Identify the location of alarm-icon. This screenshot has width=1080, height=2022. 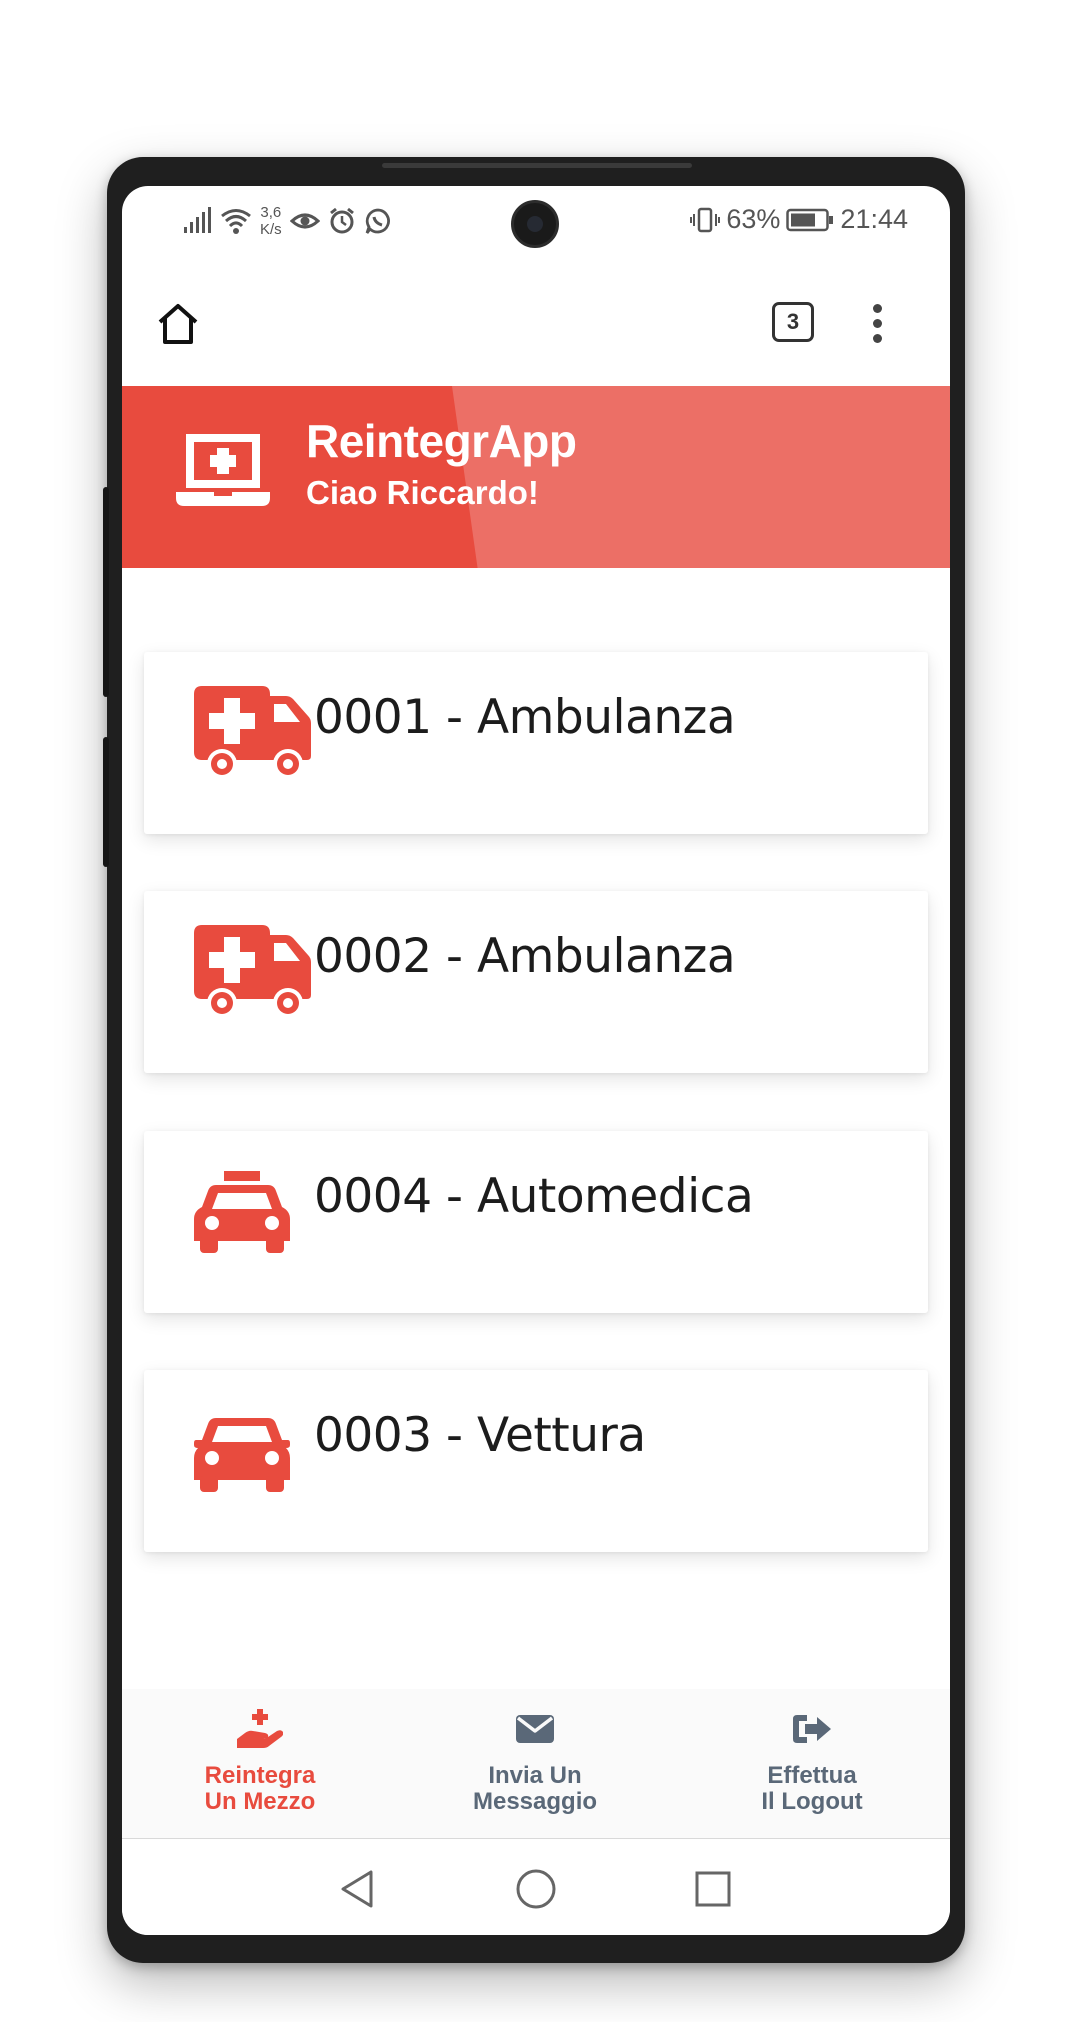
(341, 220).